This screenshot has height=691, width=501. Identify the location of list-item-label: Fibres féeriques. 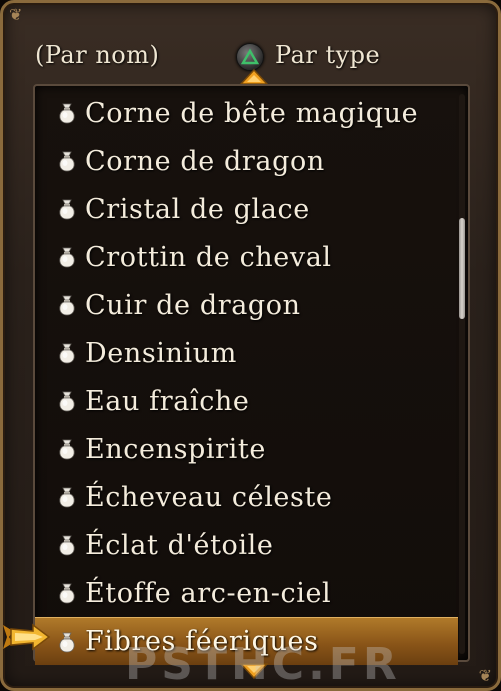
(202, 641).